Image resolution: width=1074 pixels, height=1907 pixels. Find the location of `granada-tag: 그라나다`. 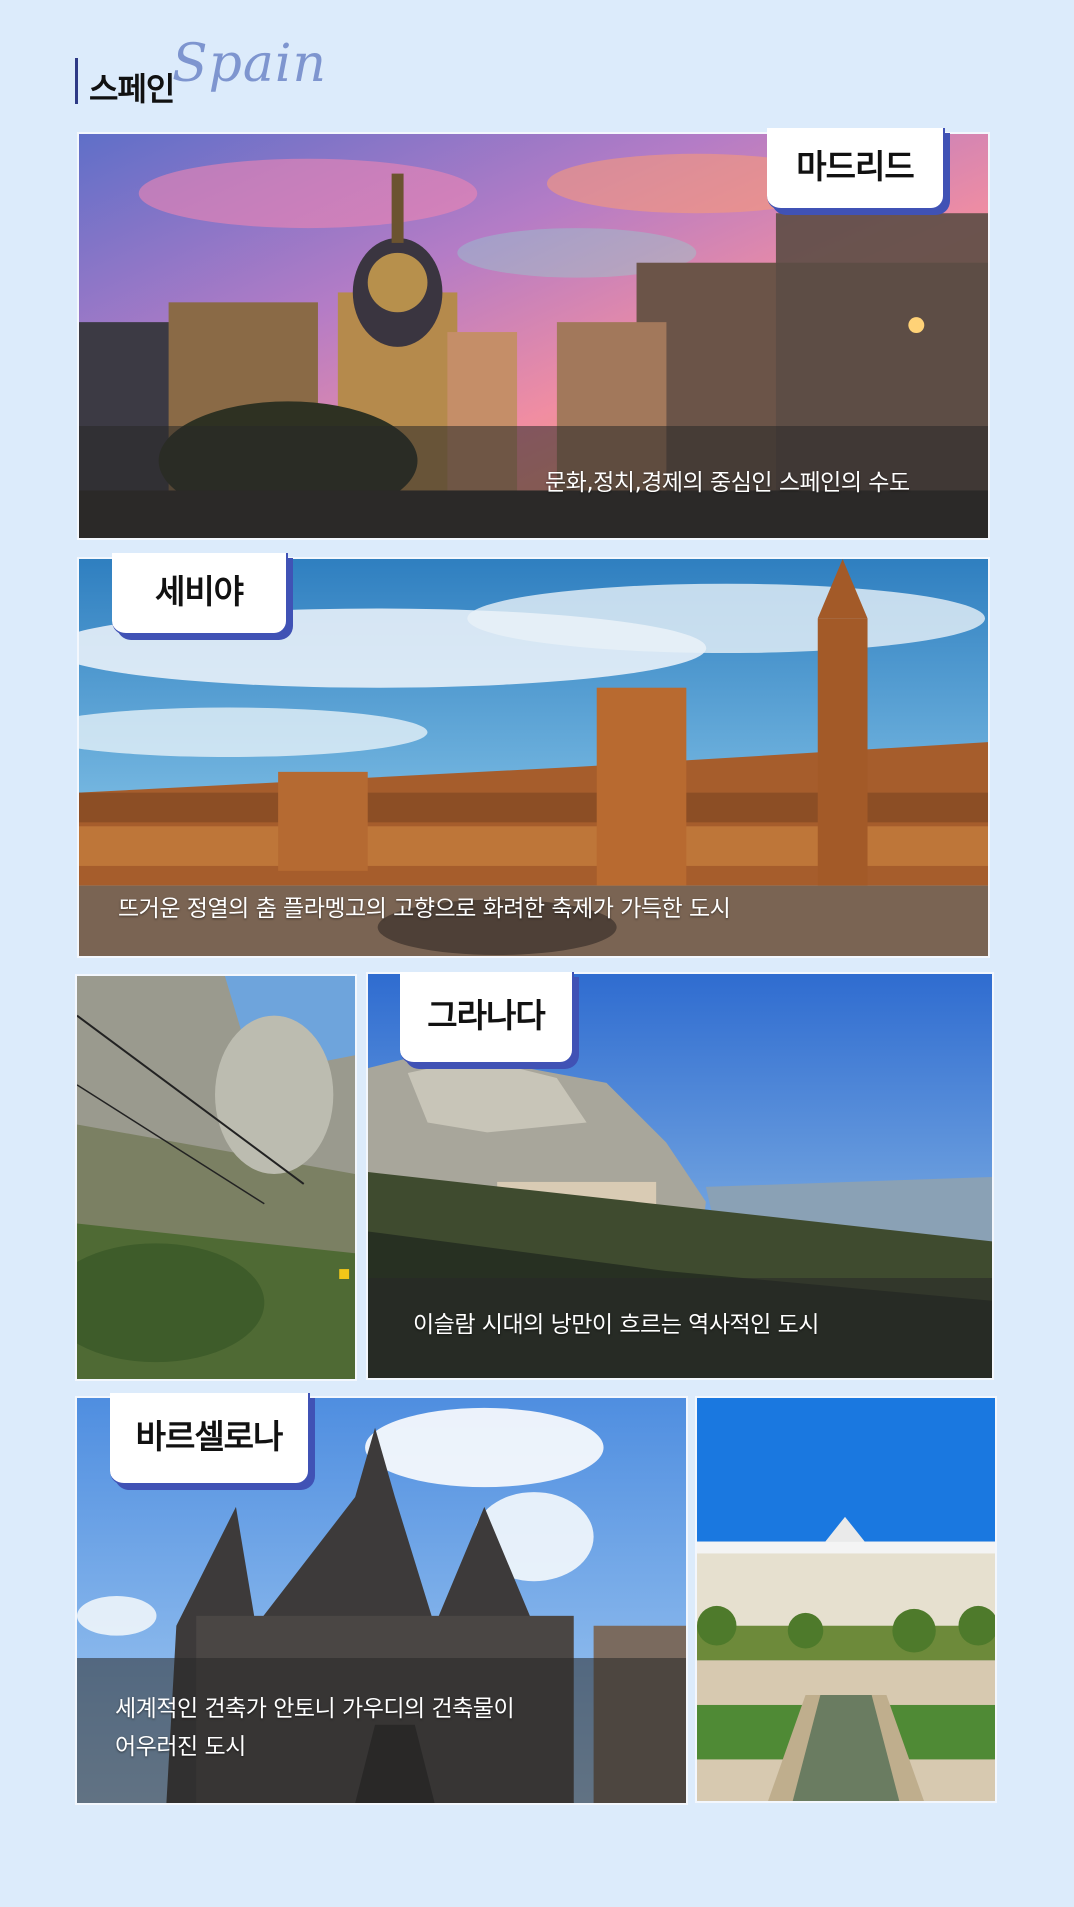

granada-tag: 그라나다 is located at coordinates (487, 1018).